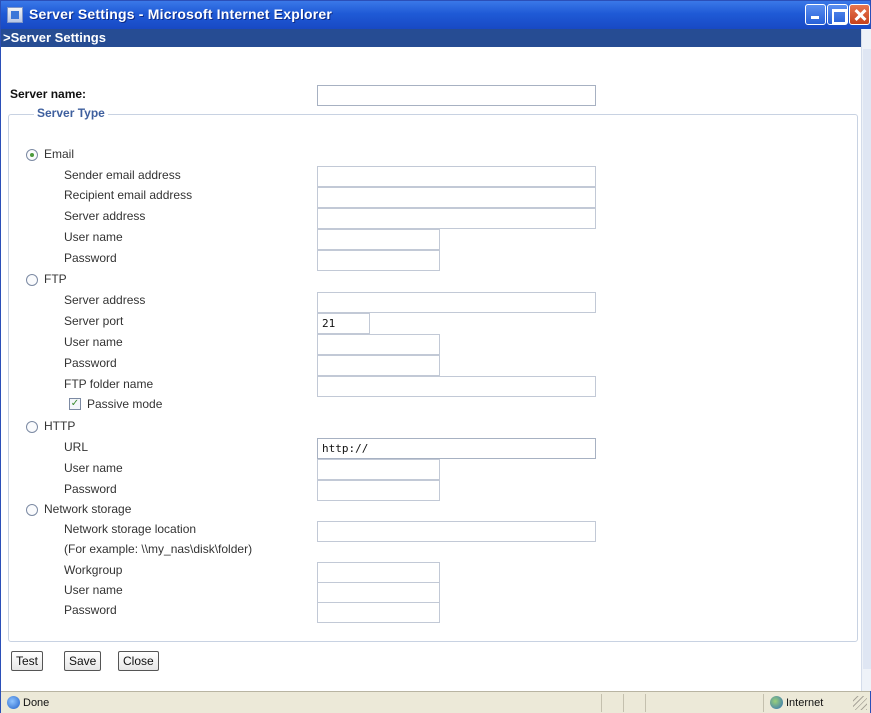 This screenshot has height=713, width=871. Describe the element at coordinates (837, 14) in the screenshot. I see `maximize-button` at that location.